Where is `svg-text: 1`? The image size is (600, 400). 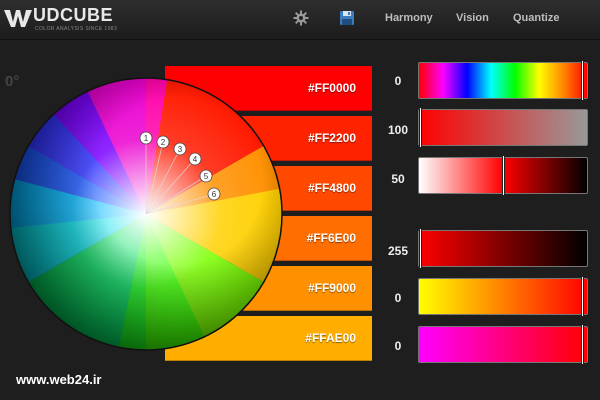
svg-text: 1 is located at coordinates (146, 138).